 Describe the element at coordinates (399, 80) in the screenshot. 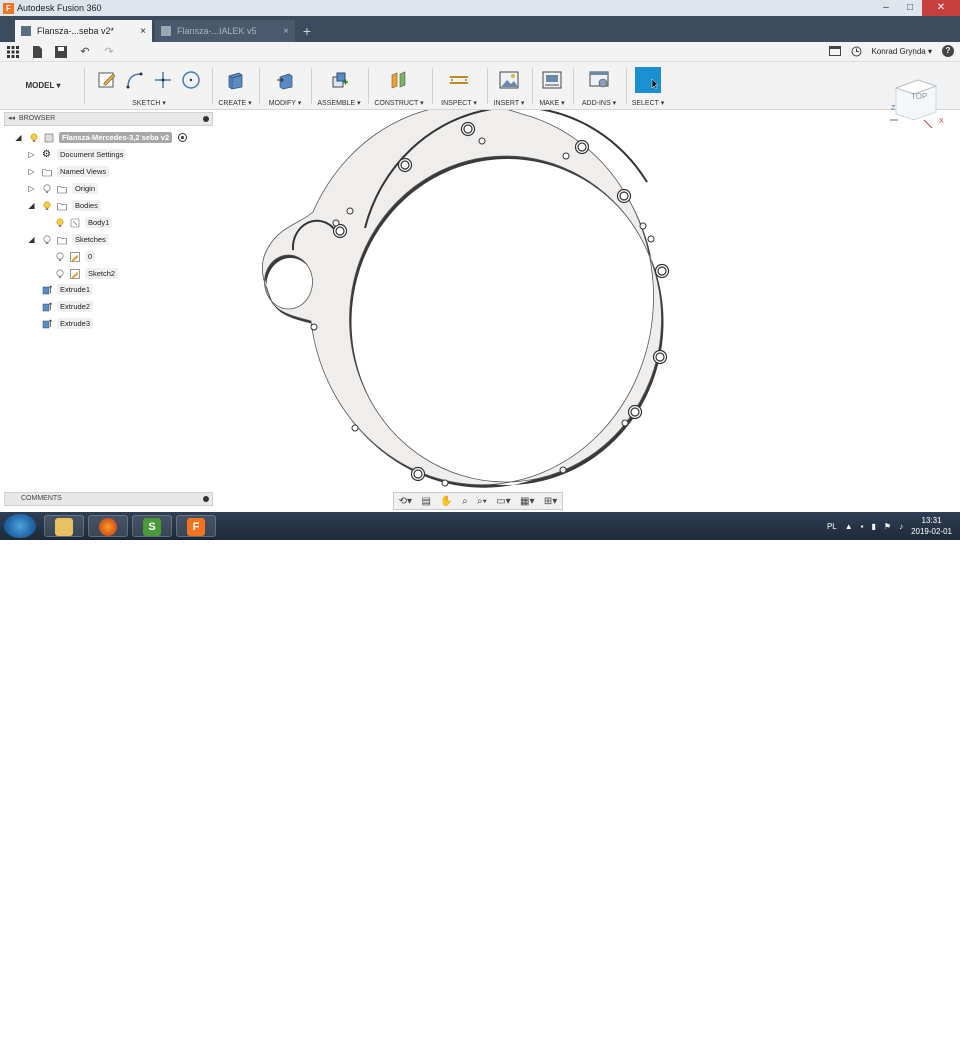

I see `offset-plane-icon` at that location.